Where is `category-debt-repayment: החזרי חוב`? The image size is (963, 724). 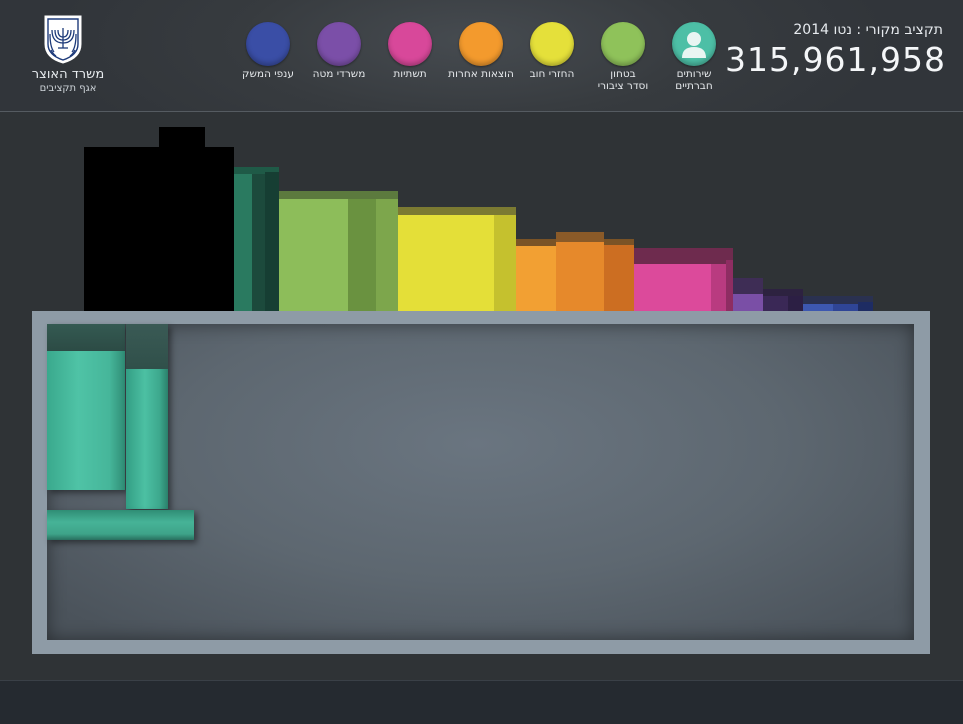 category-debt-repayment: החזרי חוב is located at coordinates (552, 62).